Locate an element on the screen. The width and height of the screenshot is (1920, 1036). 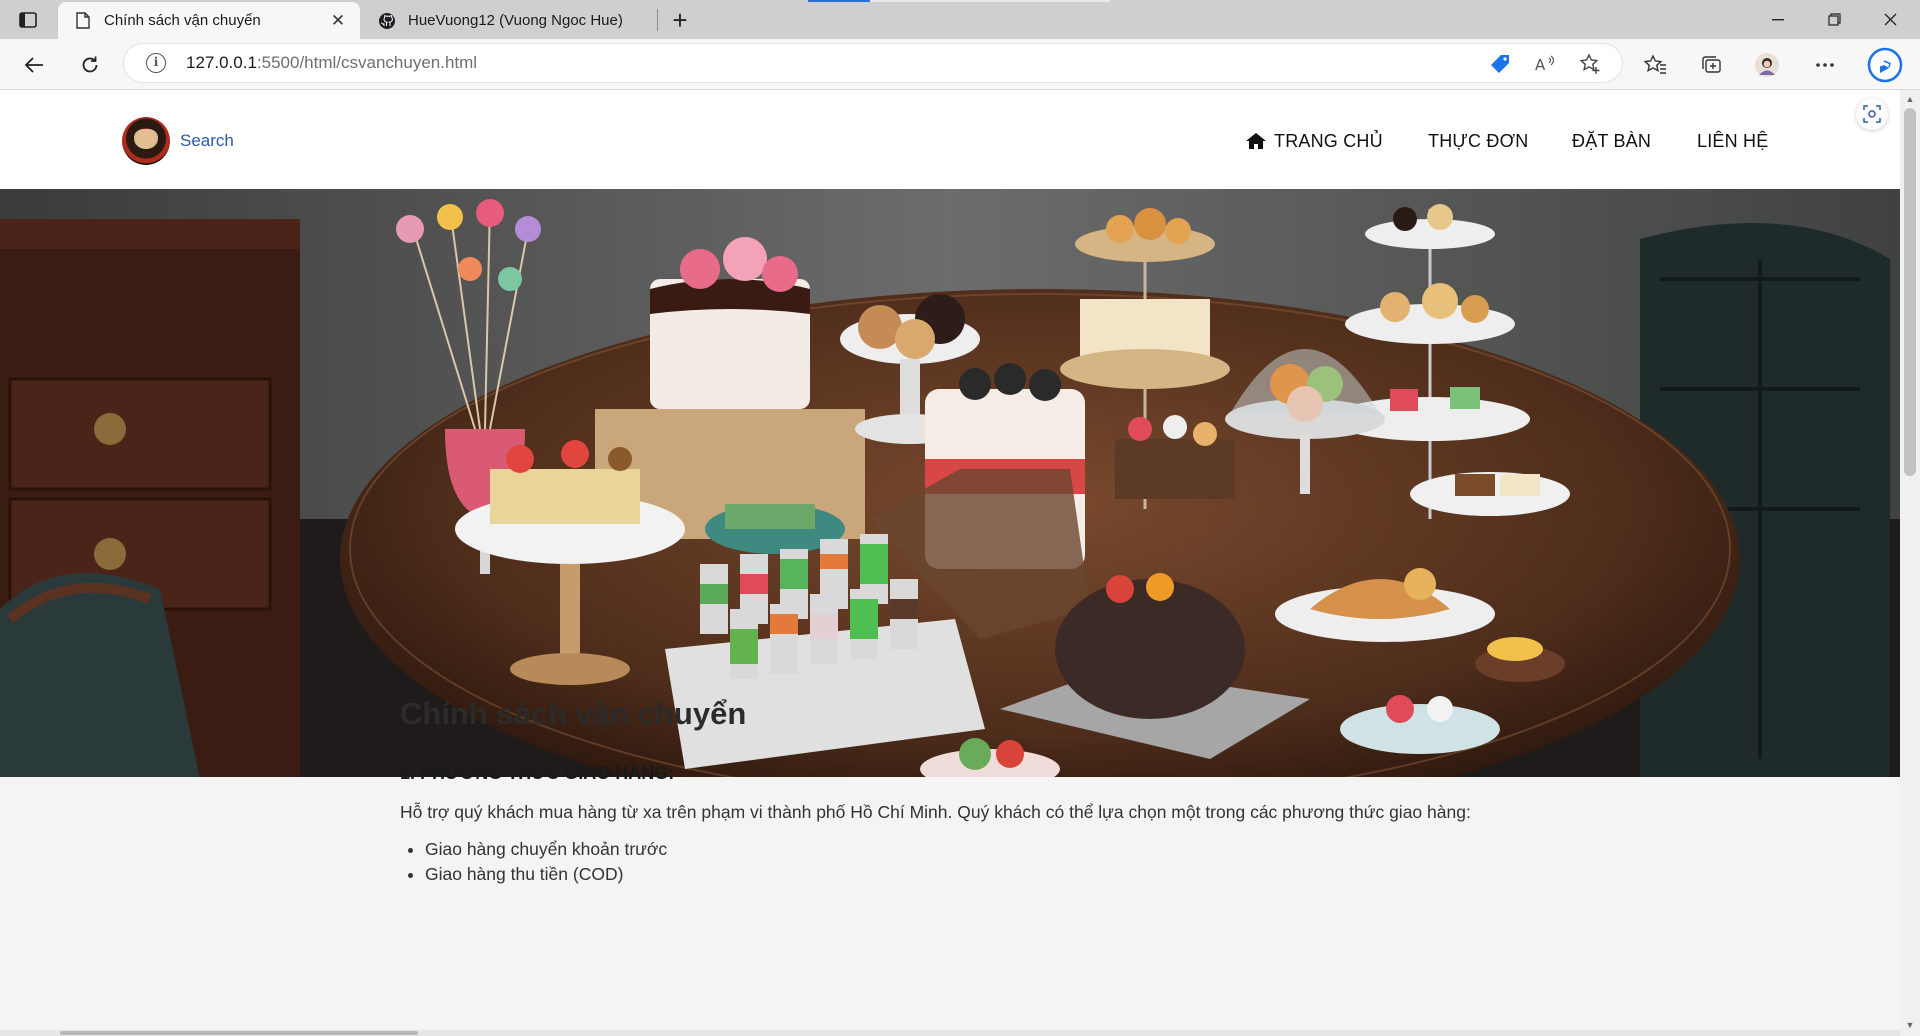
restaurant-logo is located at coordinates (146, 141).